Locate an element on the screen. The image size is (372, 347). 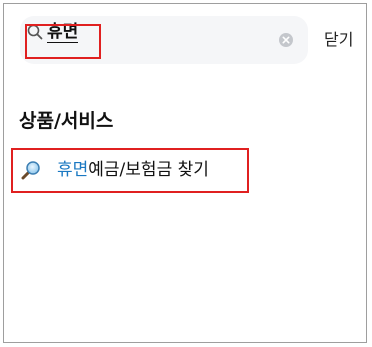
search-result-rest: 예금/보험금 찾기 is located at coordinates (148, 170).